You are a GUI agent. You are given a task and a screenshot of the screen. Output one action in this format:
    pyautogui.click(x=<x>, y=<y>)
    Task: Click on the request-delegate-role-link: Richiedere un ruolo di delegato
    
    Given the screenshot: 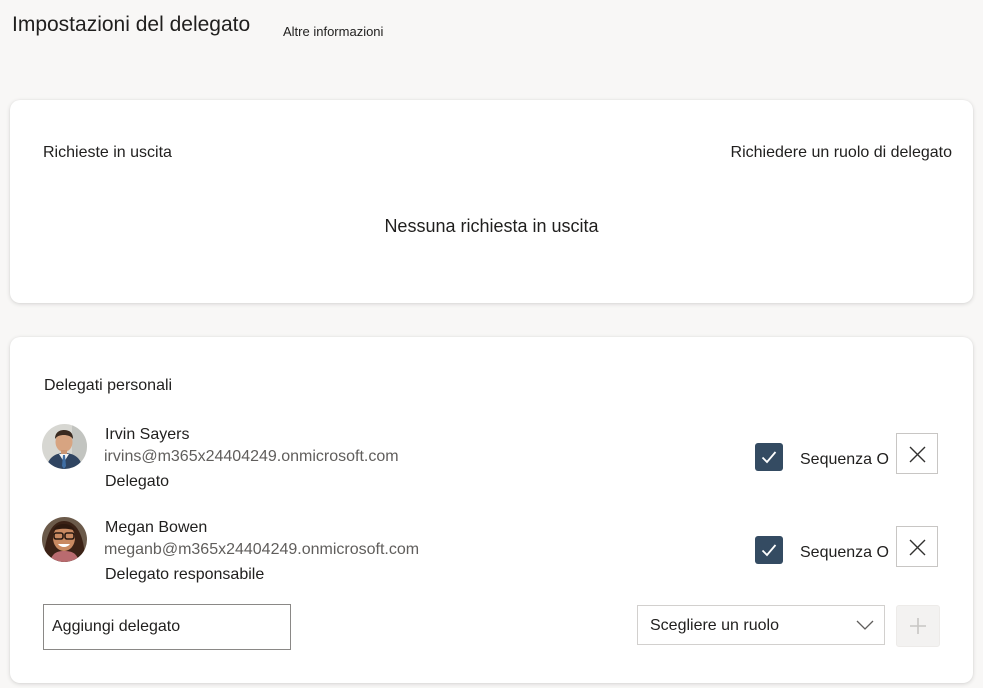 What is the action you would take?
    pyautogui.click(x=841, y=153)
    